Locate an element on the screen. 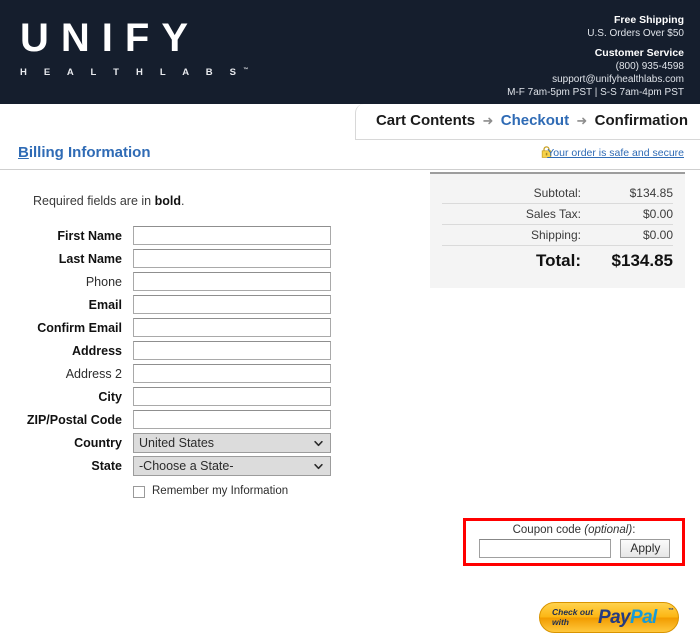 This screenshot has width=700, height=633. breadcrumb-zone: Cart Contents ➜ Checkout ➜ Confirmation is located at coordinates (350, 122).